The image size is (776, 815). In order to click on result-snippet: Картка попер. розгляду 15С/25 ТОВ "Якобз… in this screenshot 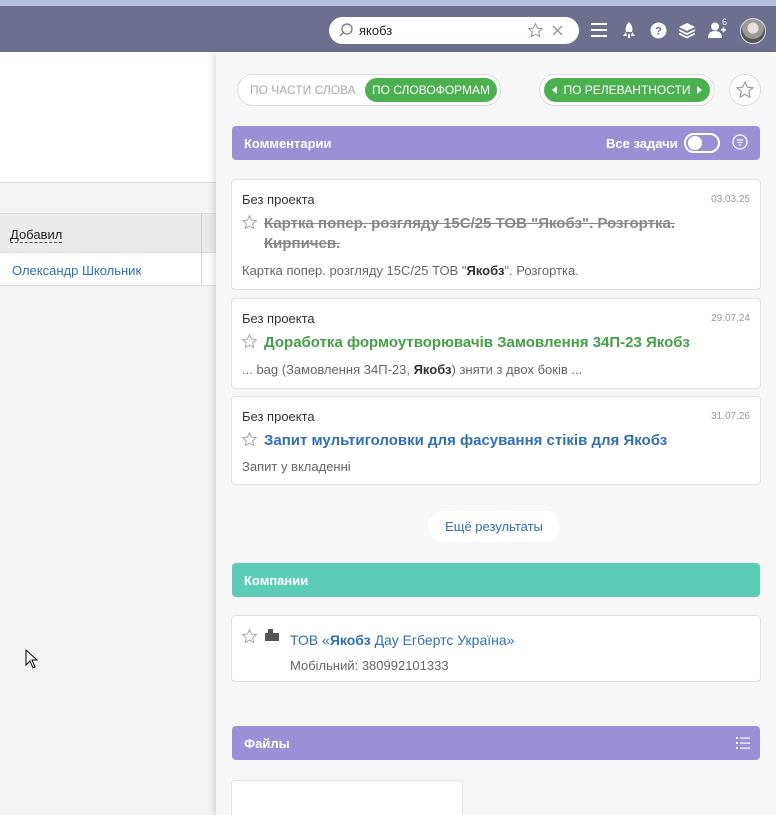, I will do `click(410, 270)`.